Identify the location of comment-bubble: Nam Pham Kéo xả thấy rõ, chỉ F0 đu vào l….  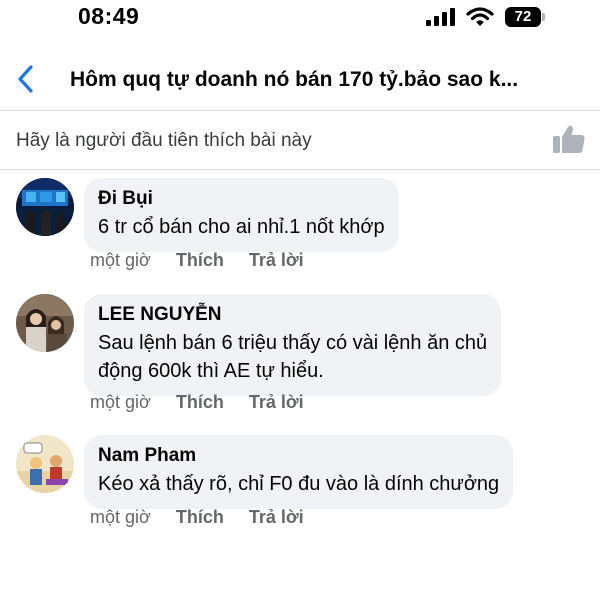
(299, 472).